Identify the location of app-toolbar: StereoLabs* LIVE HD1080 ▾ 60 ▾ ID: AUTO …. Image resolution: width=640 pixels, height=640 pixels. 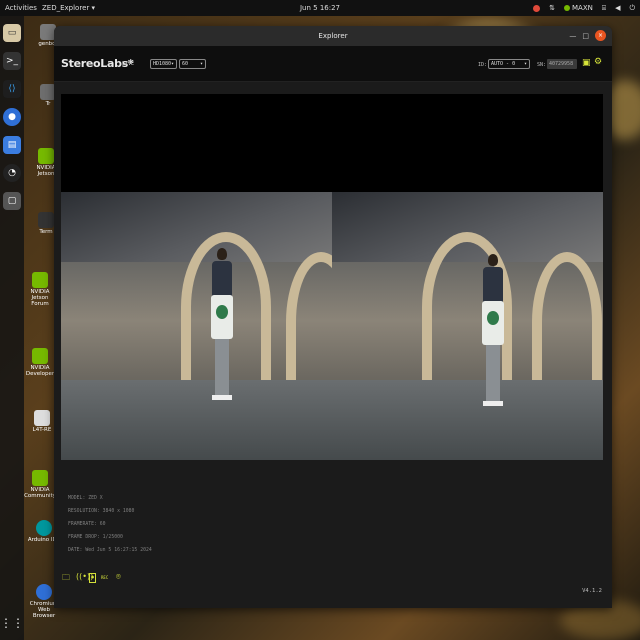
(333, 64).